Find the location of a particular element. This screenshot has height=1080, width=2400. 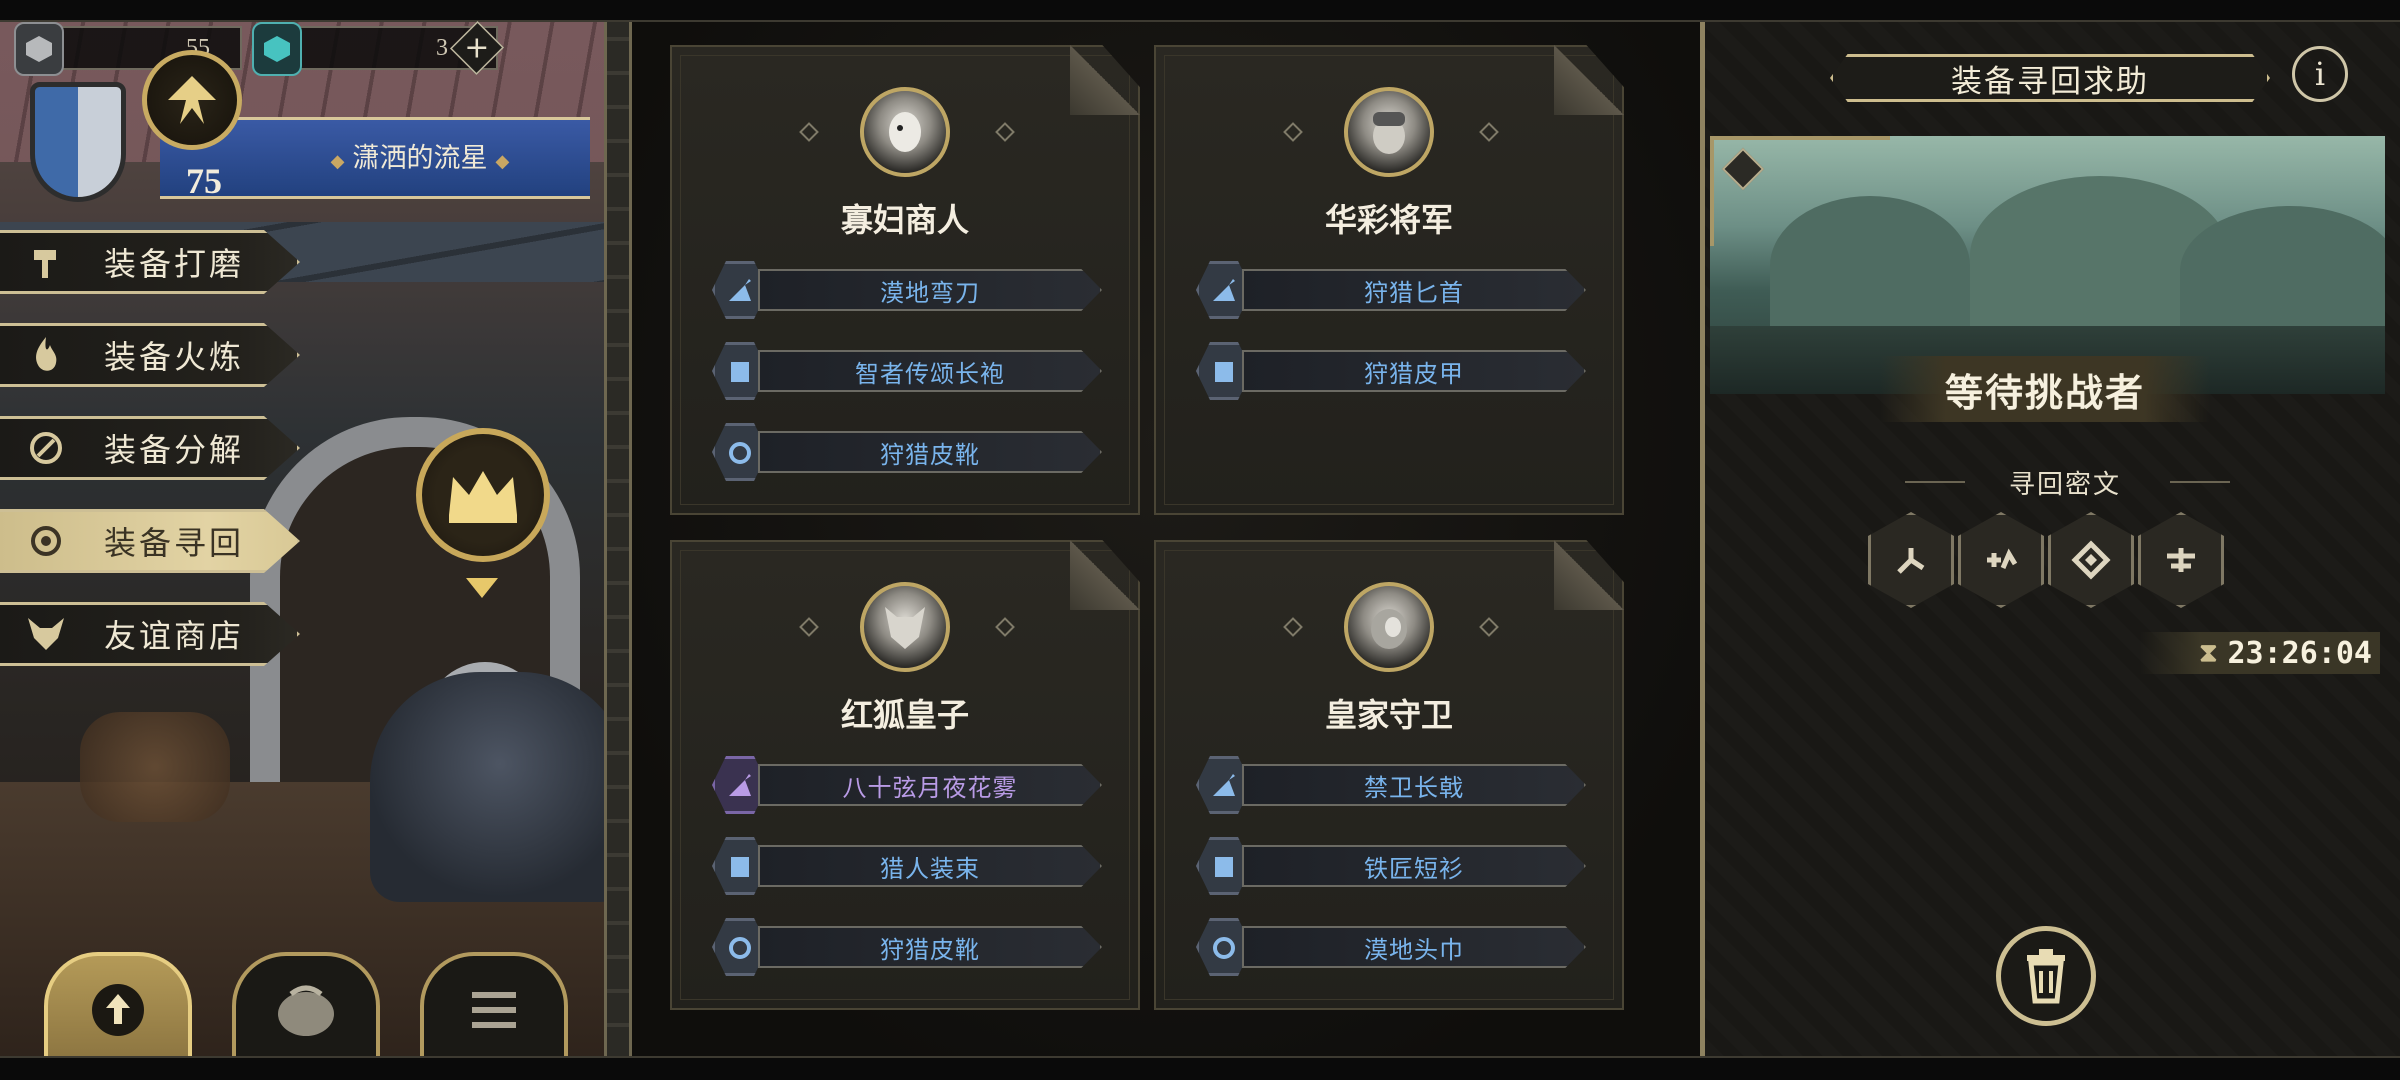

equipment-name: 禁卫长戟 is located at coordinates (1414, 785).